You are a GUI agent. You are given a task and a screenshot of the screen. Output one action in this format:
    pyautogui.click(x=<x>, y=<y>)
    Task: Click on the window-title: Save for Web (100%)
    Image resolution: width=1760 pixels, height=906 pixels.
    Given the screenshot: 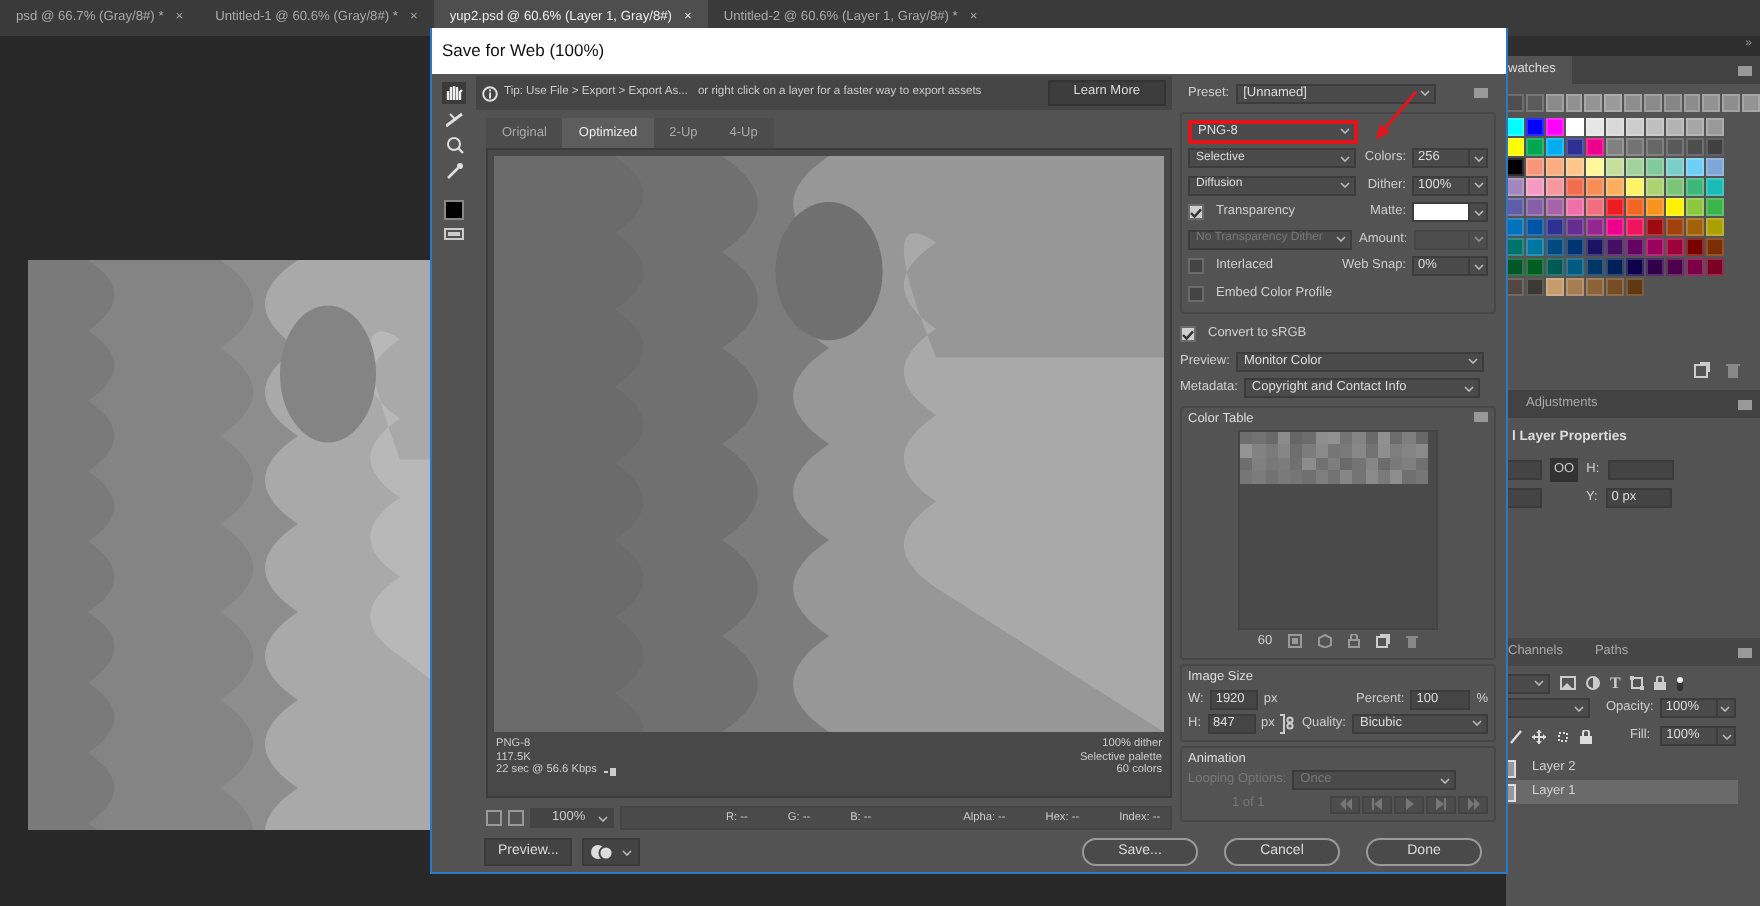 What is the action you would take?
    pyautogui.click(x=969, y=51)
    